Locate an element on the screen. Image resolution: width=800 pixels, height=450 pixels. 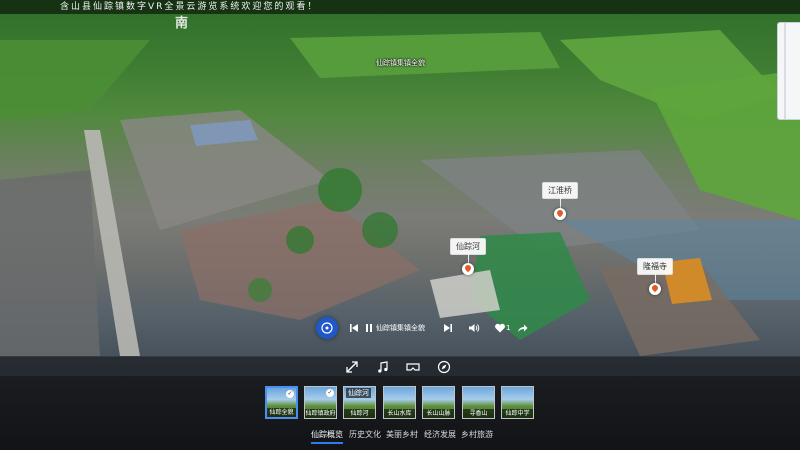
thumbnail-caption: 仙踪中学 is located at coordinates (517, 413).